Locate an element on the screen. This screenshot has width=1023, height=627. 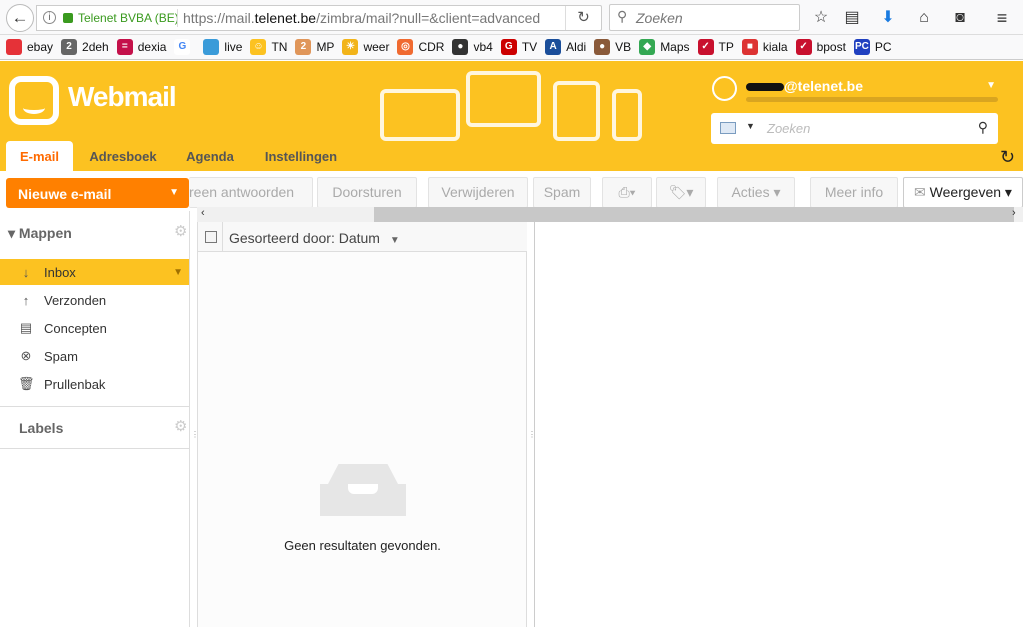
folder-icon: ↑ is located at coordinates (26, 300).